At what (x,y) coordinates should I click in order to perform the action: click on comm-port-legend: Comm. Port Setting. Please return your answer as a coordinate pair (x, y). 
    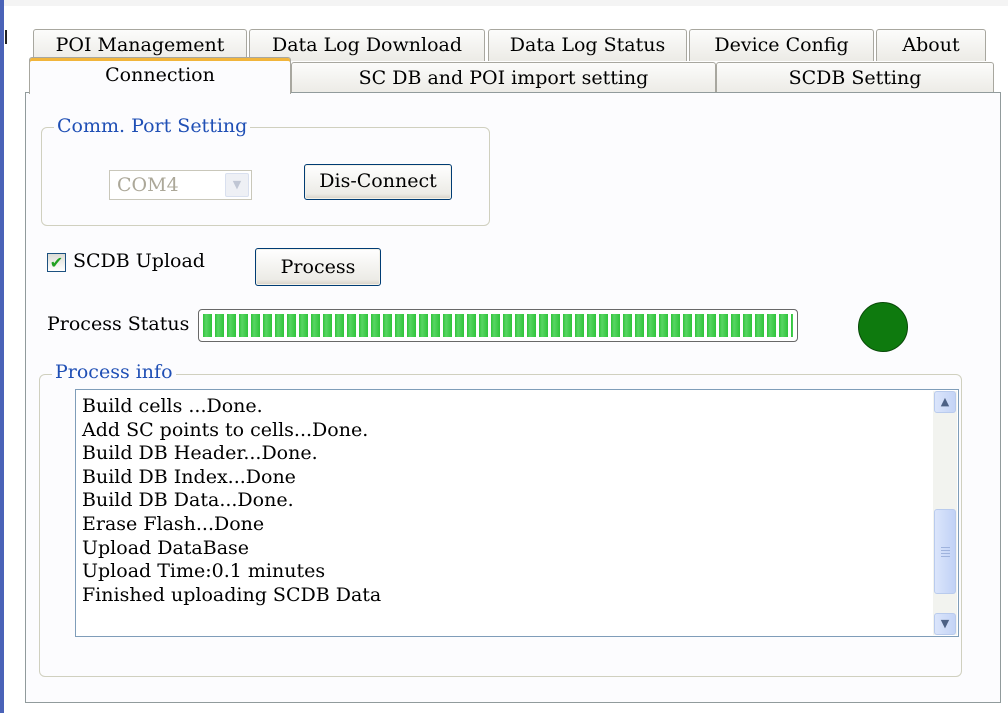
    Looking at the image, I should click on (152, 126).